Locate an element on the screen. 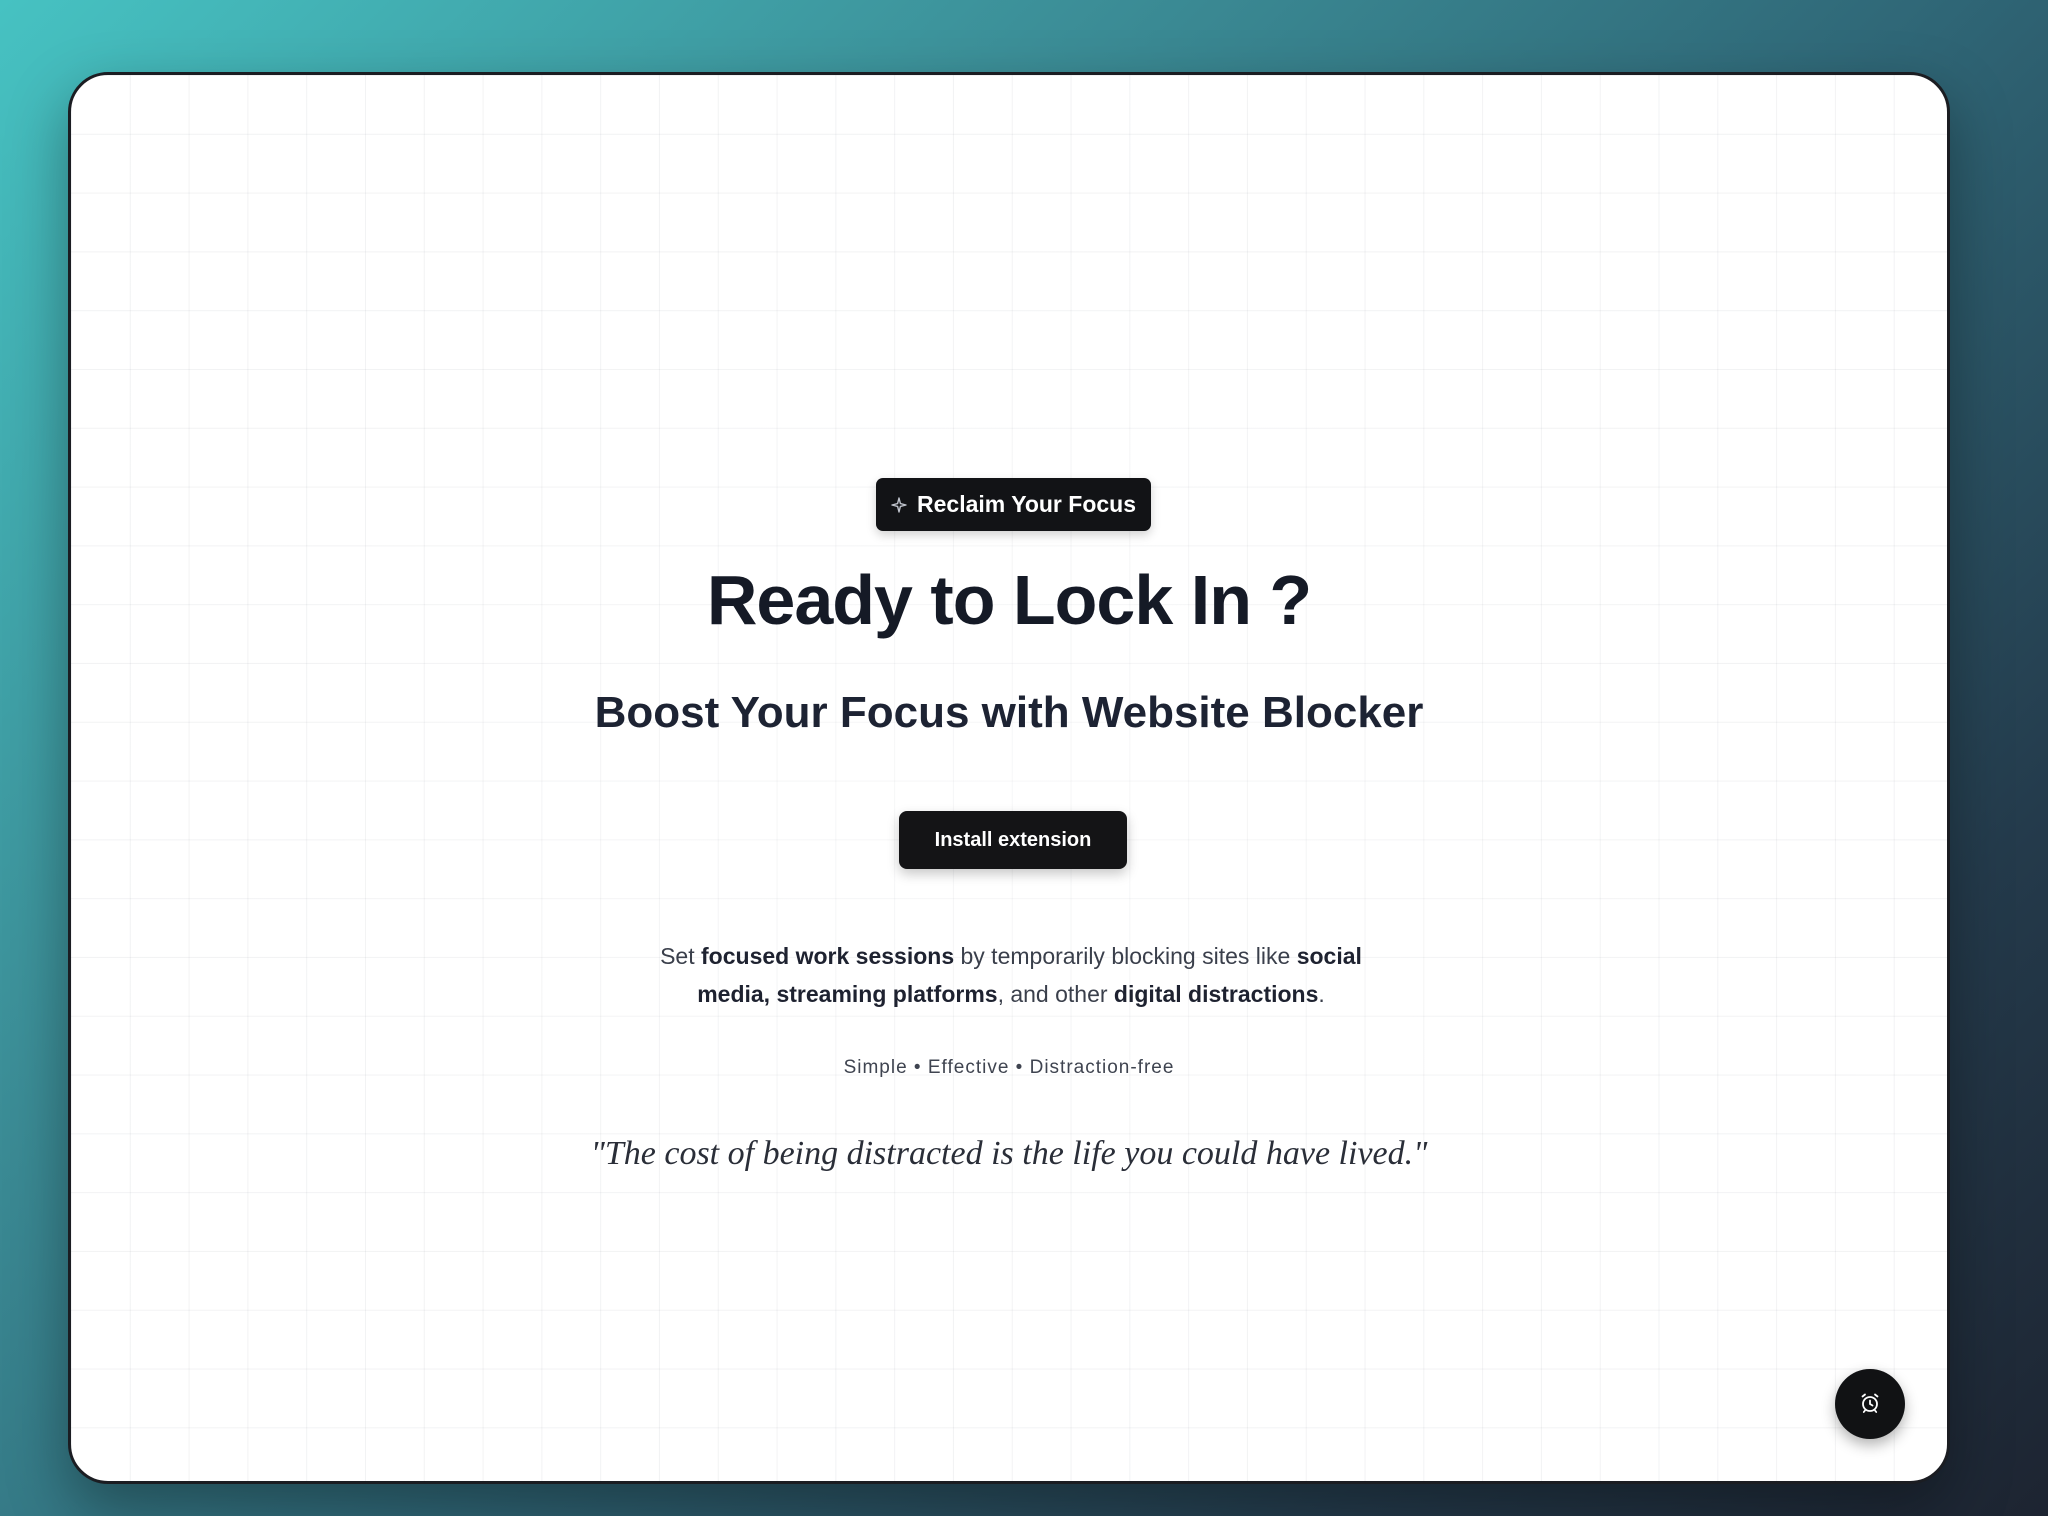 This screenshot has width=2048, height=1516. alarm-fab-button is located at coordinates (1870, 1404).